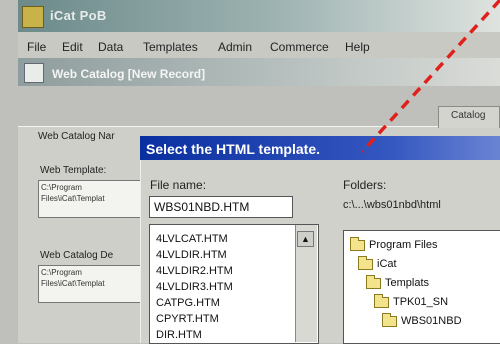  What do you see at coordinates (421, 302) in the screenshot?
I see `folder-label: TPK01_SN` at bounding box center [421, 302].